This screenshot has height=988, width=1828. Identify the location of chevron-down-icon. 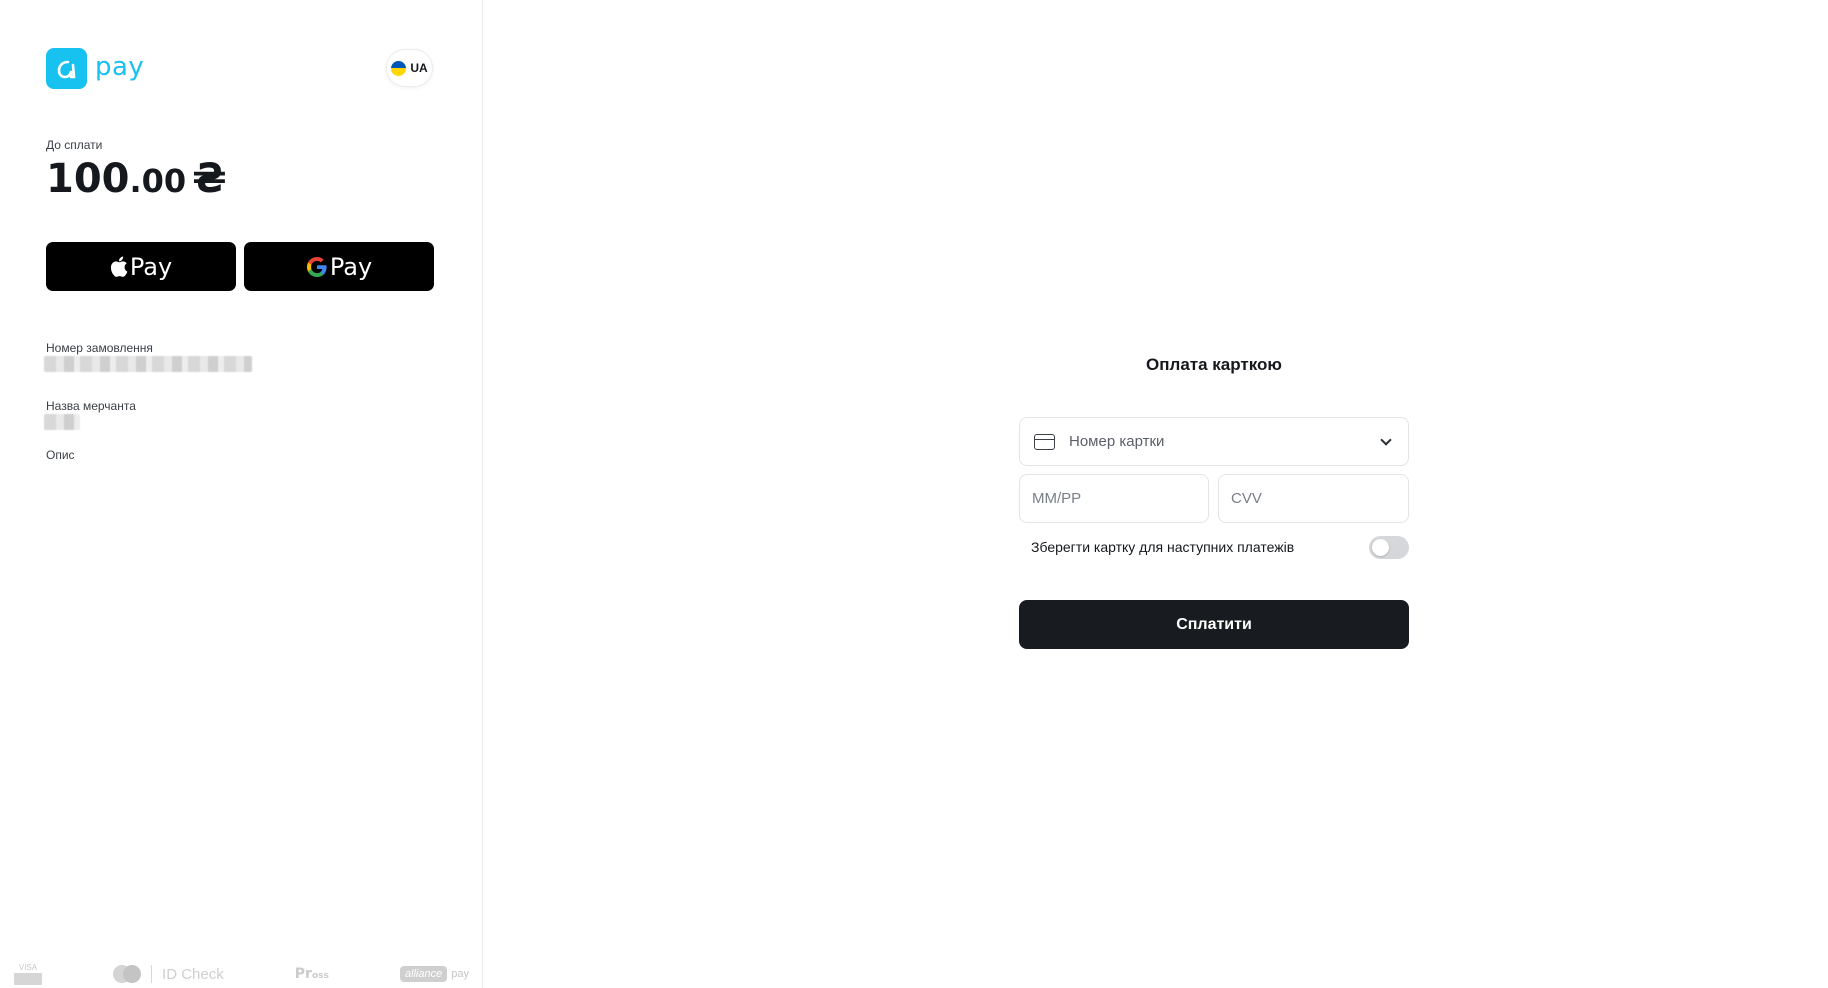
(1386, 439).